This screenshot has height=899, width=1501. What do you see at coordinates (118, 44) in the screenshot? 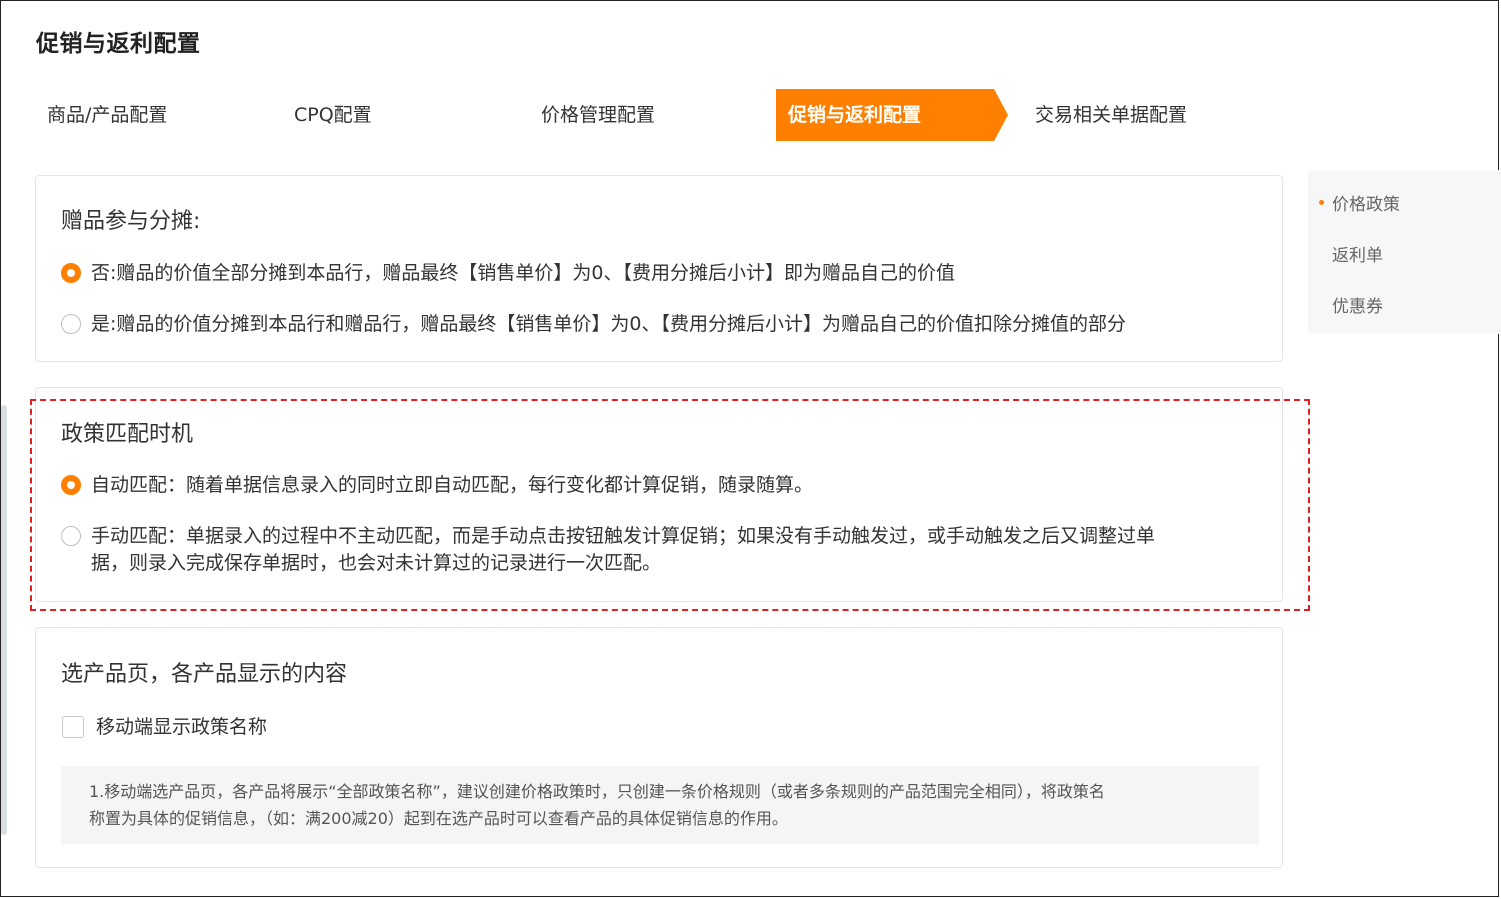
I see `page-title: 促销与返利配置` at bounding box center [118, 44].